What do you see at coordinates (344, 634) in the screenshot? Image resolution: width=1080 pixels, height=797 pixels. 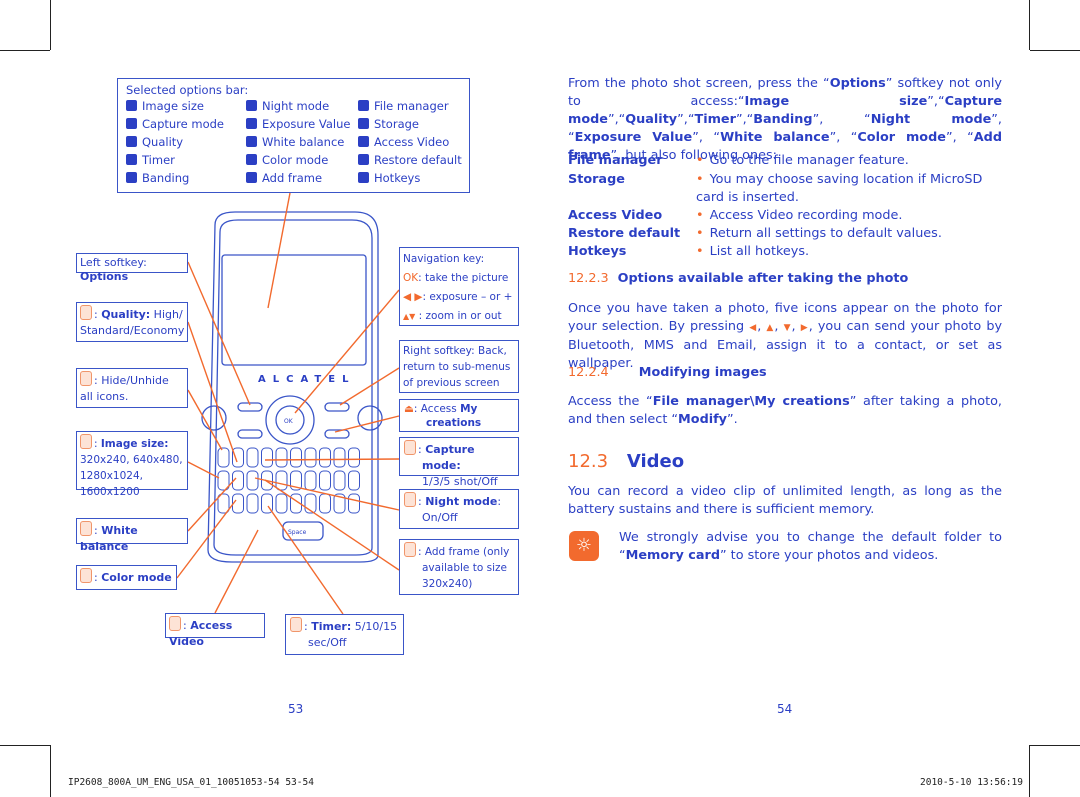 I see `callout-timer: : Timer: 5/10/15 sec/Off` at bounding box center [344, 634].